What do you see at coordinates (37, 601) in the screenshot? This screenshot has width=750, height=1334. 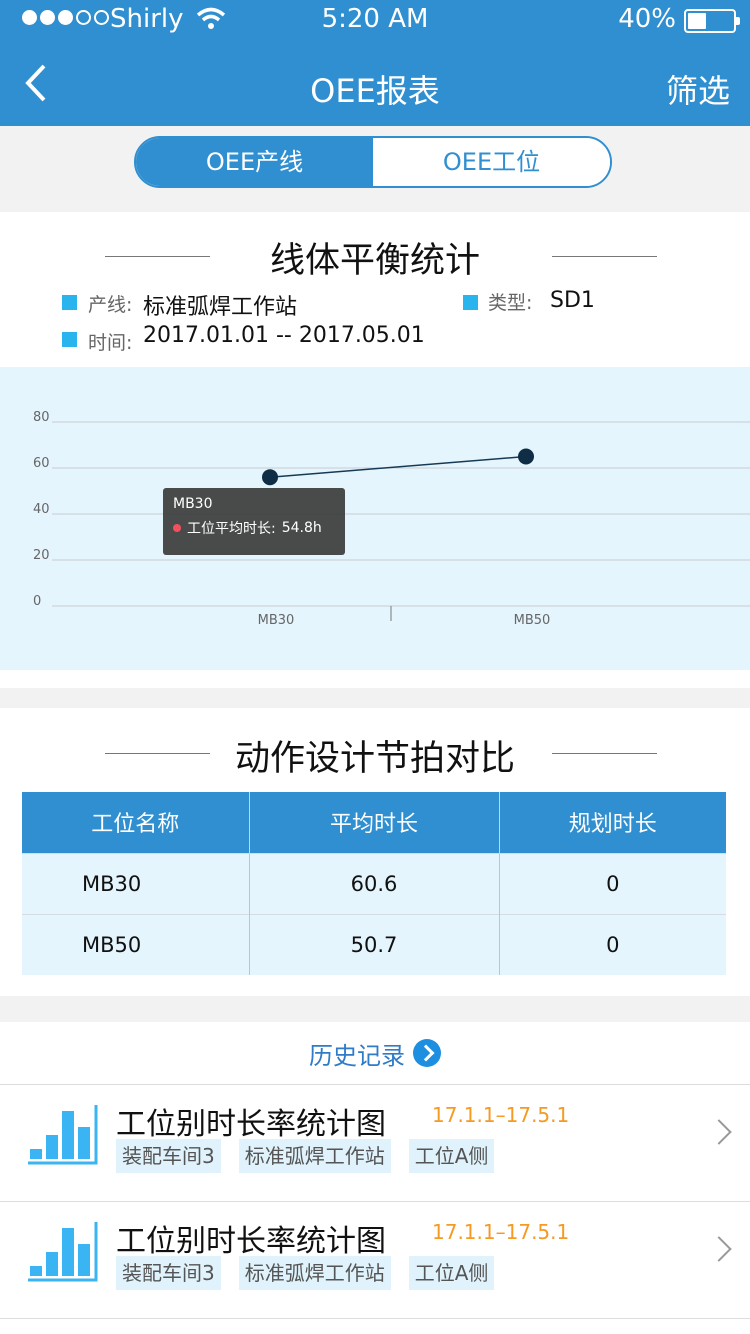 I see `y-tick-label: 0` at bounding box center [37, 601].